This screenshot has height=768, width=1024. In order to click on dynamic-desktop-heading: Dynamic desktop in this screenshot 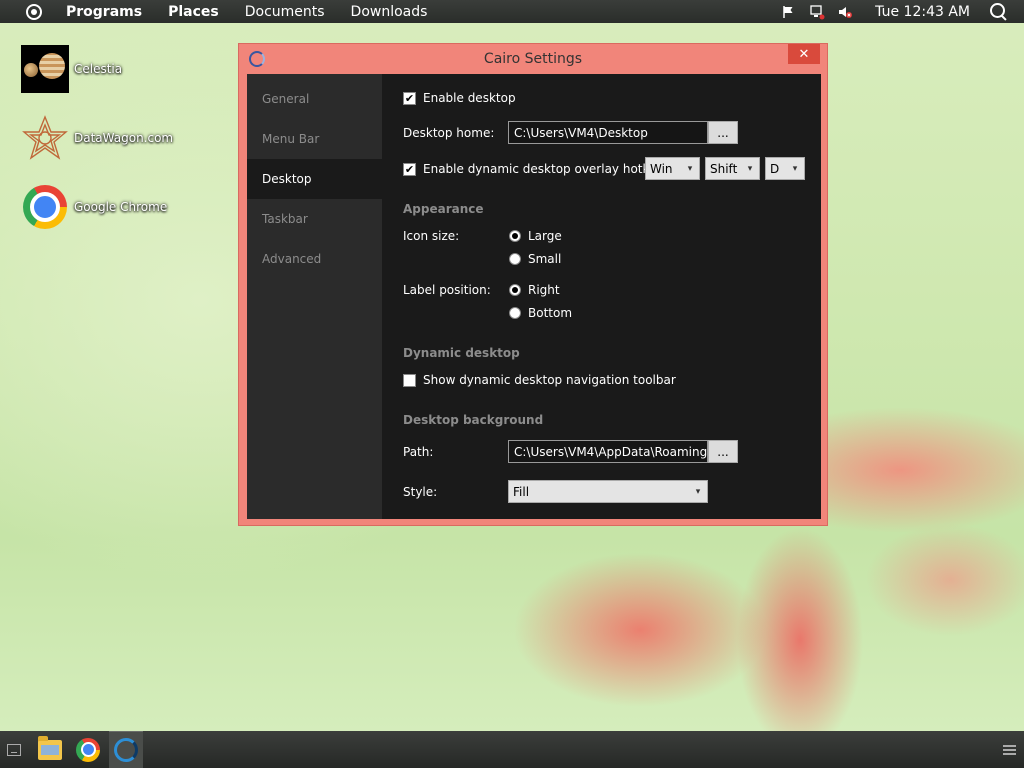, I will do `click(461, 353)`.